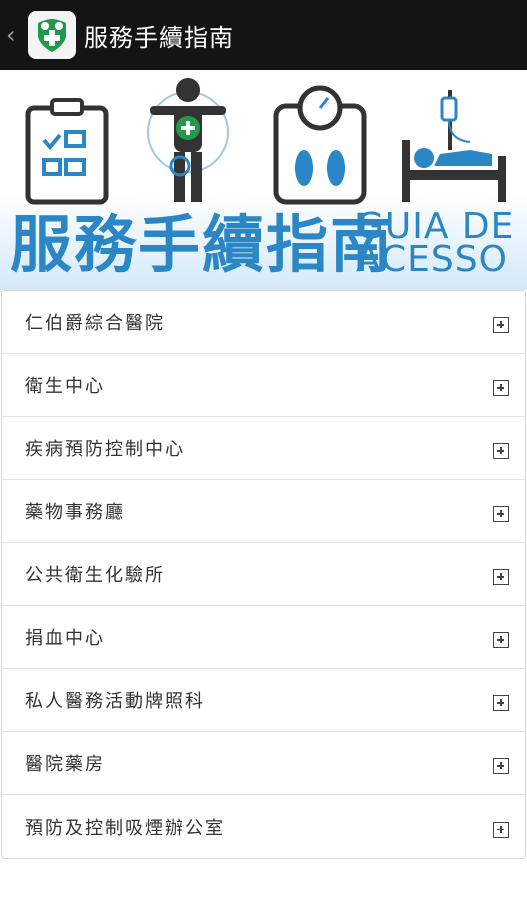 This screenshot has width=527, height=900. I want to click on list-item-hospital-pharmacy: 醫院藥房, so click(263, 763).